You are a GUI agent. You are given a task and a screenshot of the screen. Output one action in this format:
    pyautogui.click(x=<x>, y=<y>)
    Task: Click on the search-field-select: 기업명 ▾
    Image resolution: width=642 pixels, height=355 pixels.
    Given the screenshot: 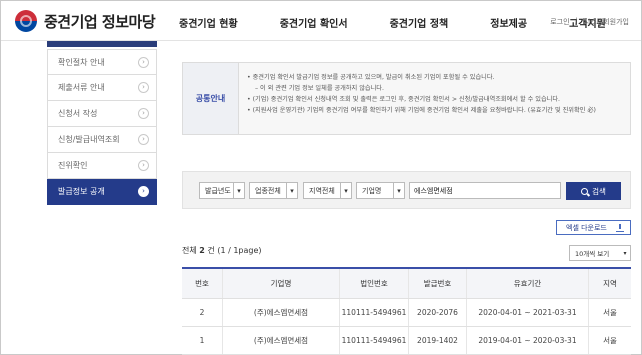 What is the action you would take?
    pyautogui.click(x=380, y=190)
    